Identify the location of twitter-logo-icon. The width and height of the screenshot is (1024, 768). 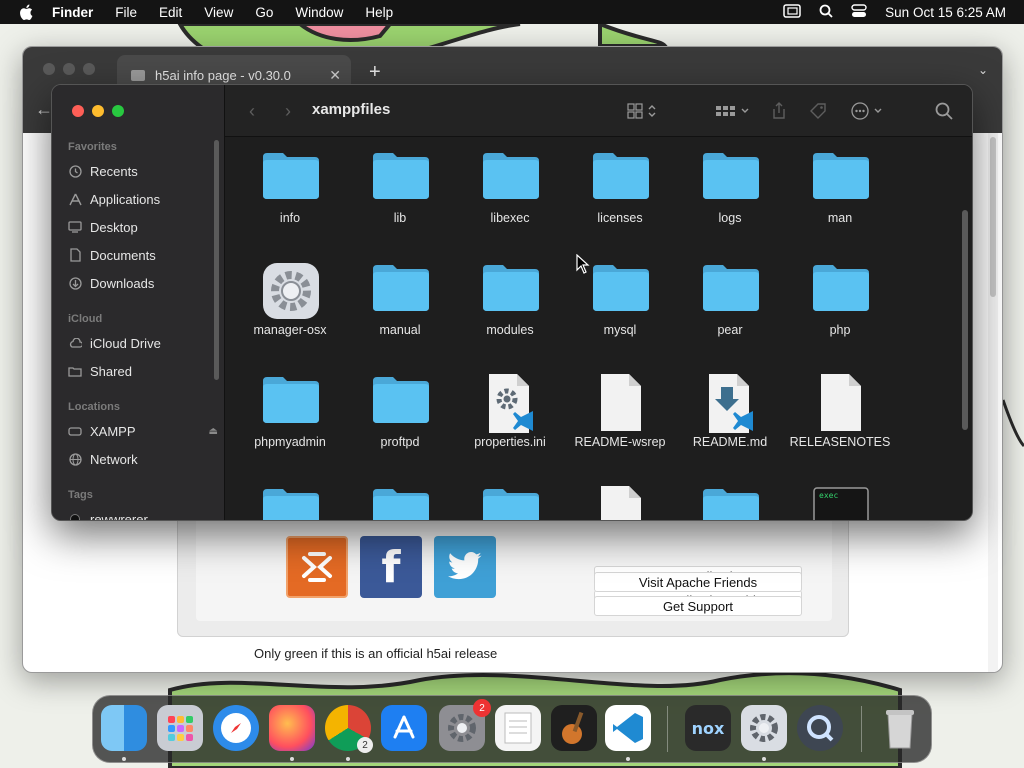
(465, 567).